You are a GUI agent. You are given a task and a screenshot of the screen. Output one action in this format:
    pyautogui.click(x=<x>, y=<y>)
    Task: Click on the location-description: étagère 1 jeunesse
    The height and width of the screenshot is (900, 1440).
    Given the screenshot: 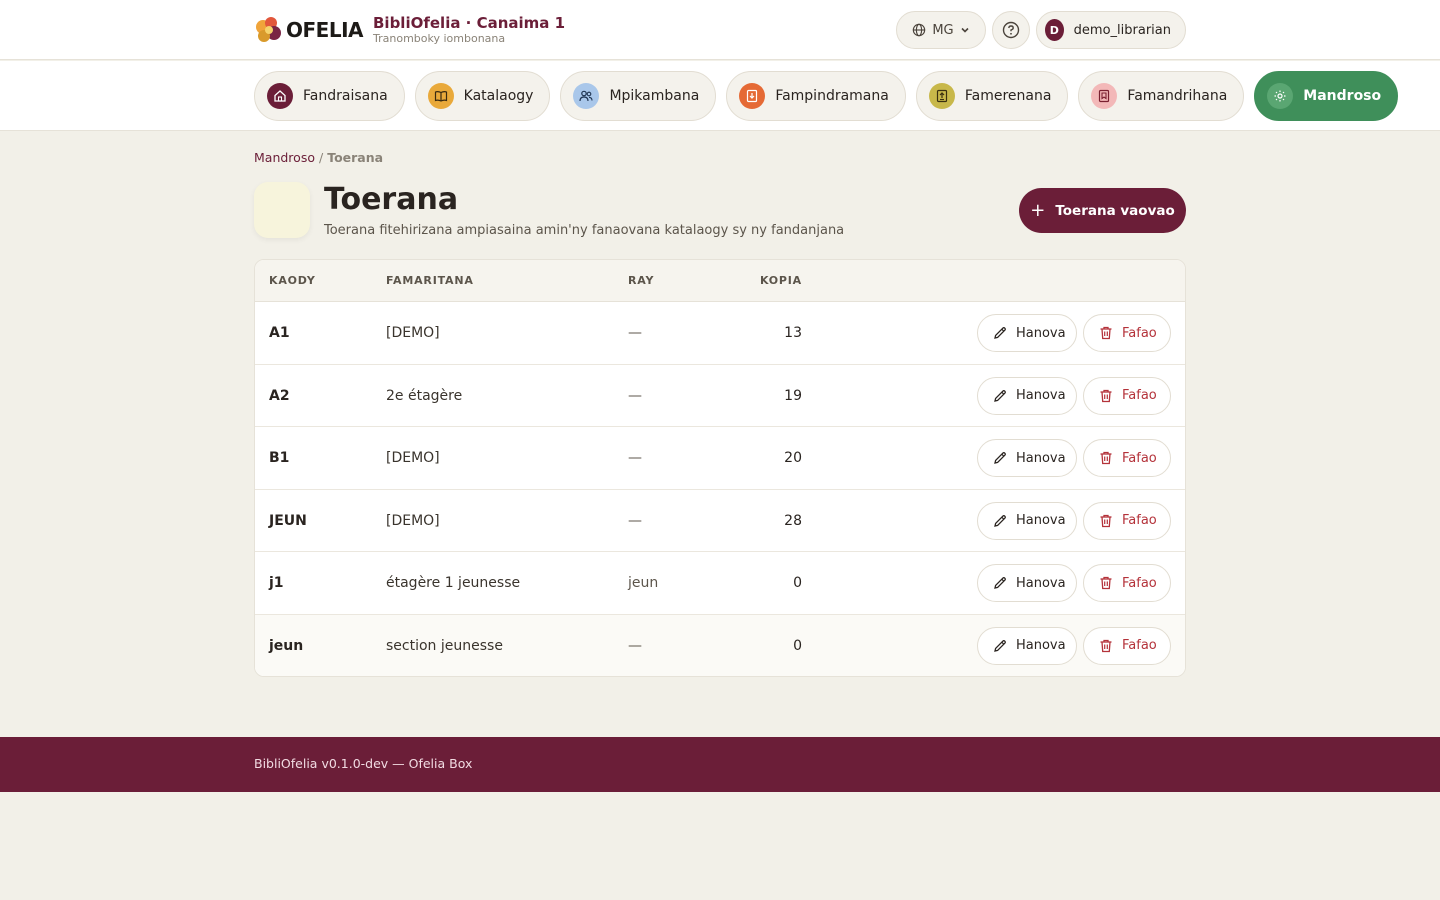 What is the action you would take?
    pyautogui.click(x=453, y=583)
    